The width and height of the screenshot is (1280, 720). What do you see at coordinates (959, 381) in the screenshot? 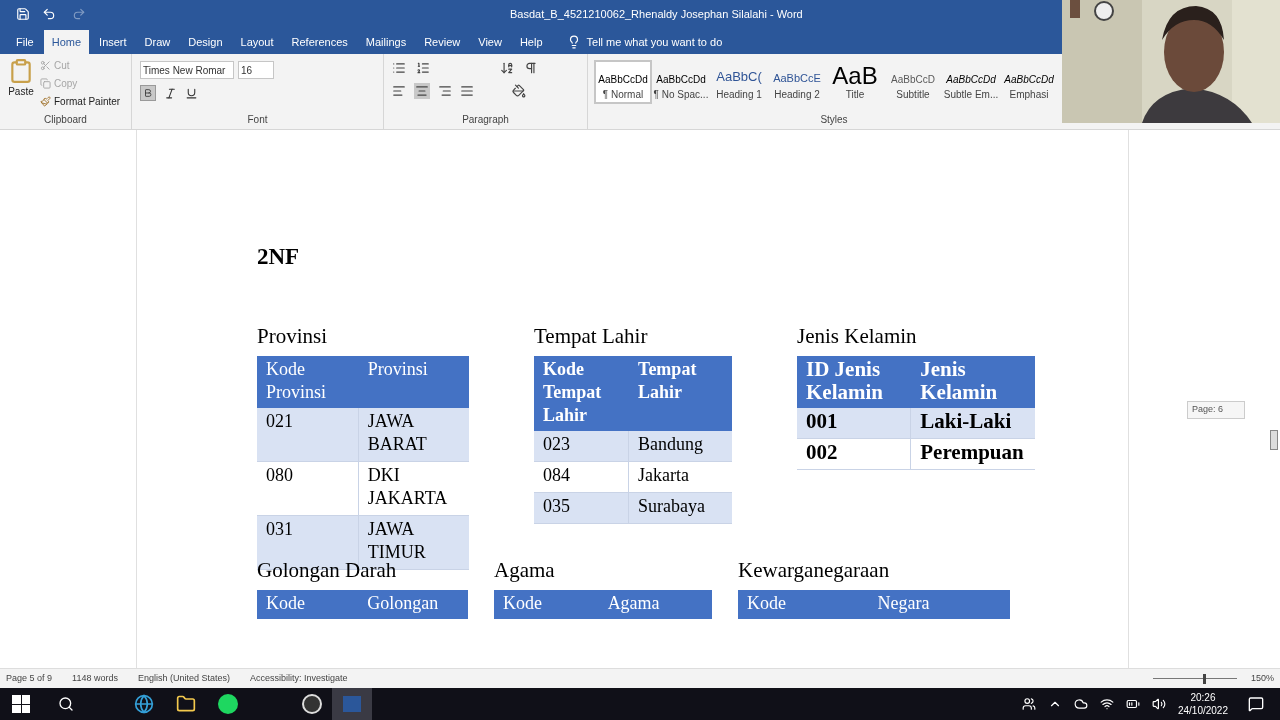
I see `table-cell-text: Jenis Kelamin` at bounding box center [959, 381].